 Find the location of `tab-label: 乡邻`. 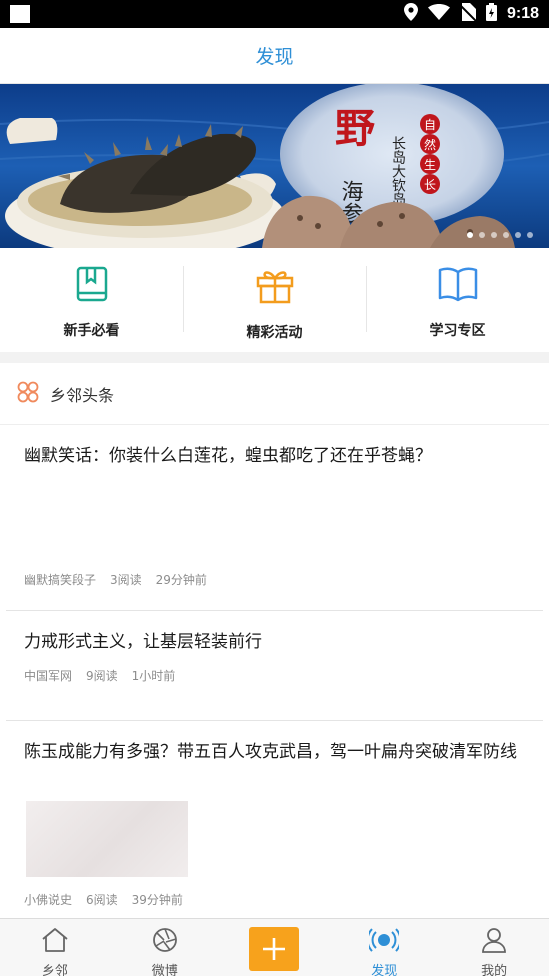

tab-label: 乡邻 is located at coordinates (54, 970).